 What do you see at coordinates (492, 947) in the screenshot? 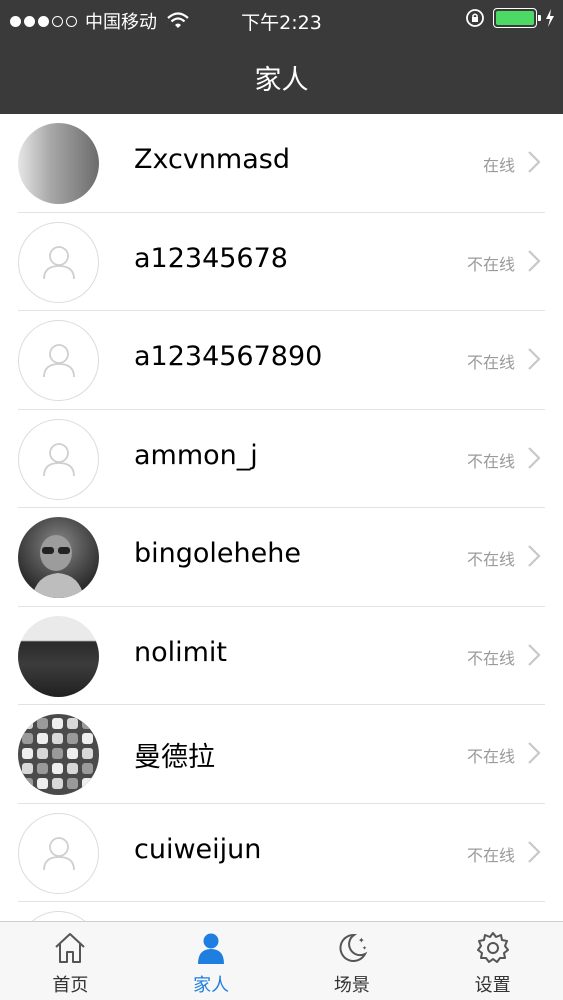
I see `gear-icon` at bounding box center [492, 947].